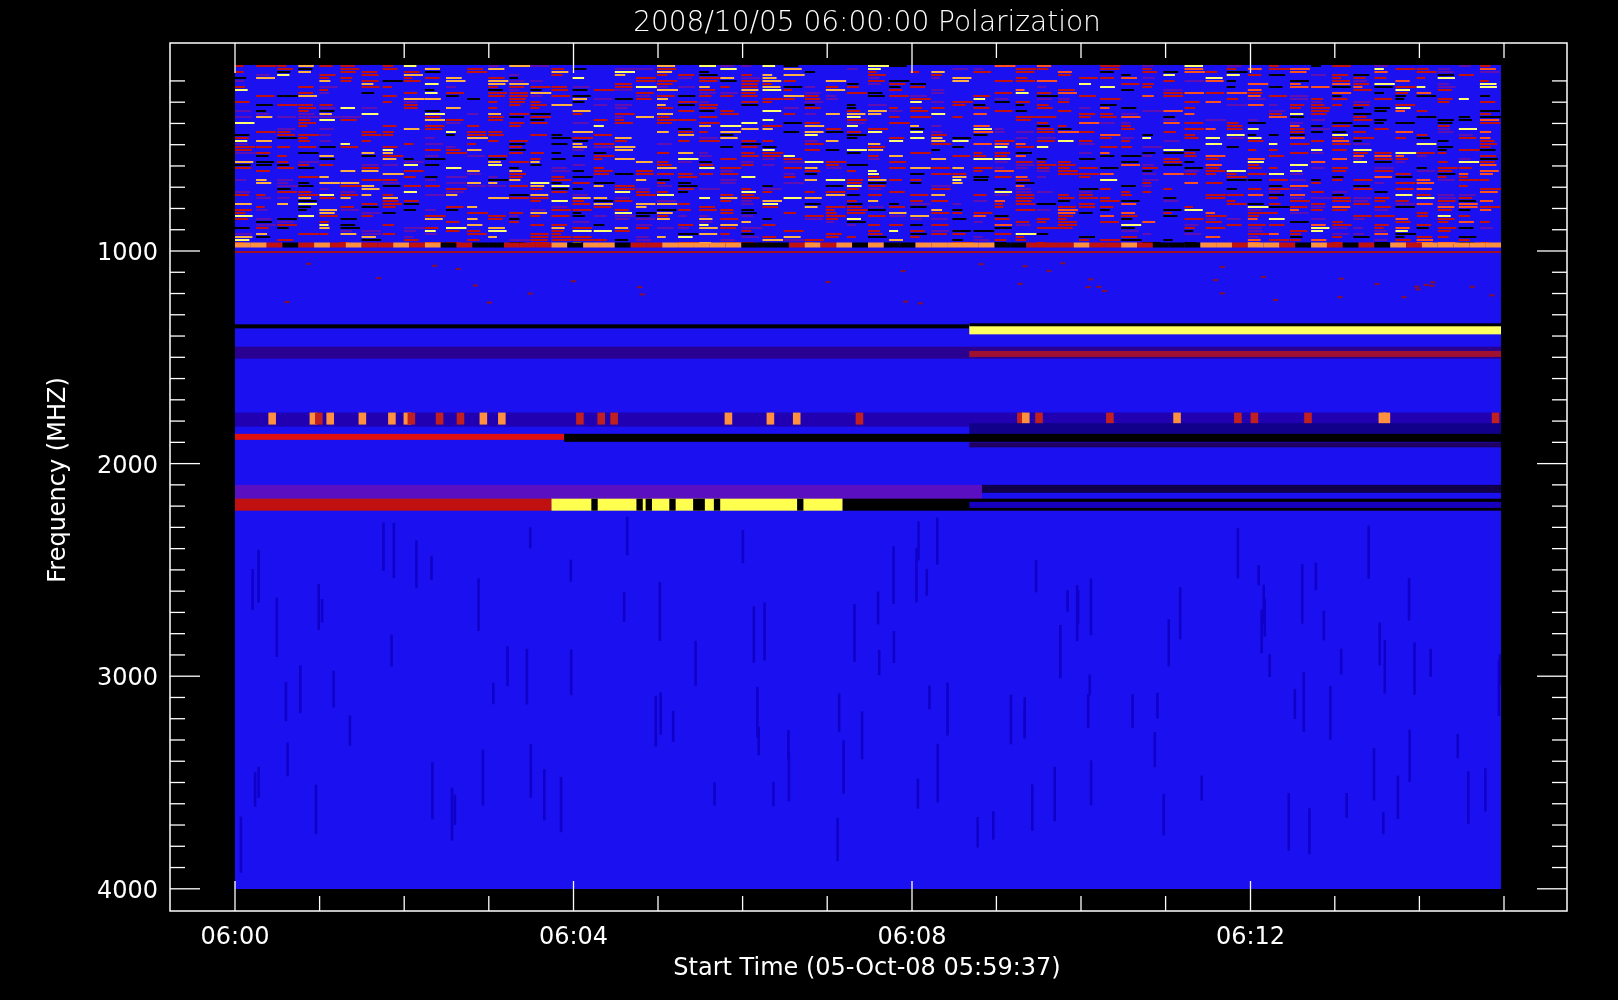  I want to click on x-tick-label: 06:08, so click(912, 936).